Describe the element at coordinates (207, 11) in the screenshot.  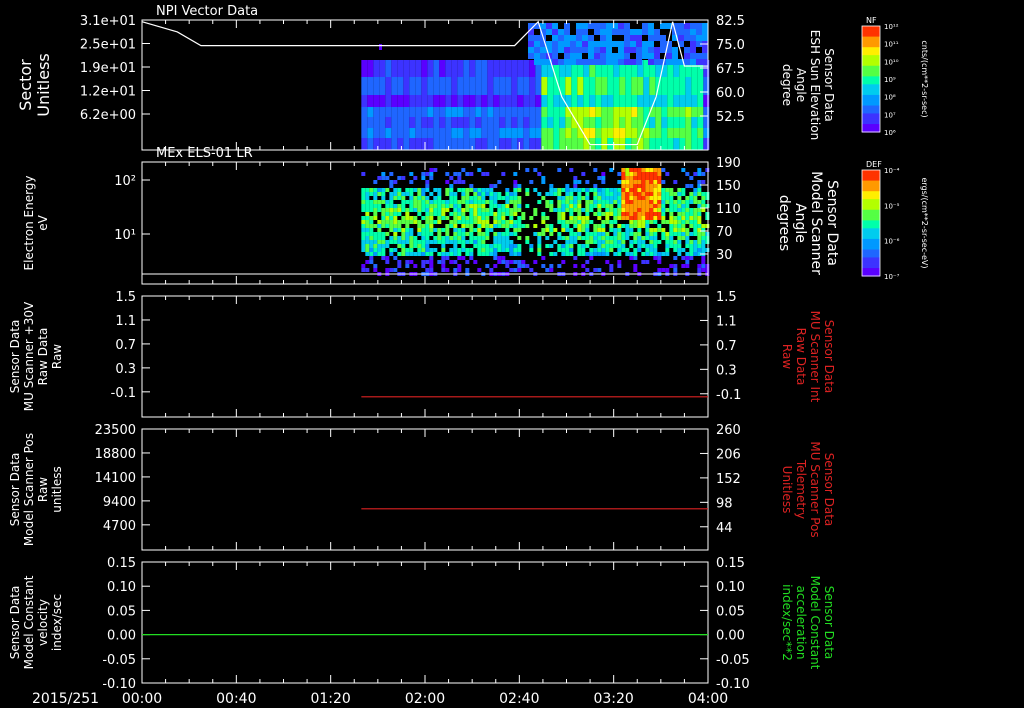
I see `panel-title: NPI Vector Data` at that location.